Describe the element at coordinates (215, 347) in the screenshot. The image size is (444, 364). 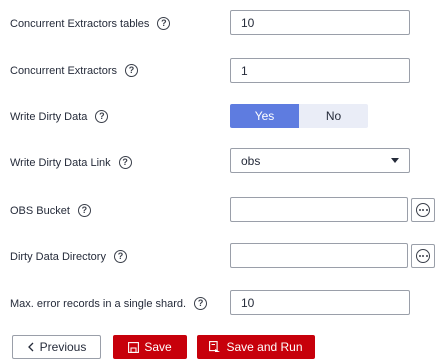
I see `save-run-icon` at that location.